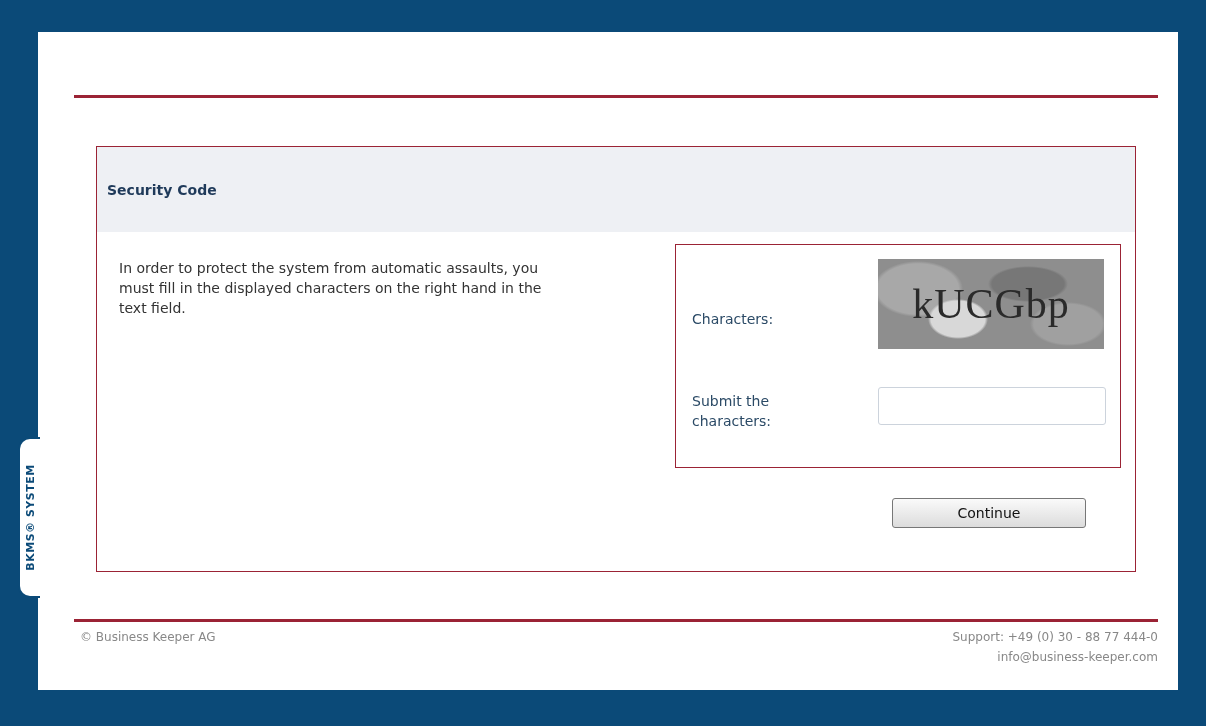  Describe the element at coordinates (29, 517) in the screenshot. I see `side-tab: BKMS® SYSTEM` at that location.